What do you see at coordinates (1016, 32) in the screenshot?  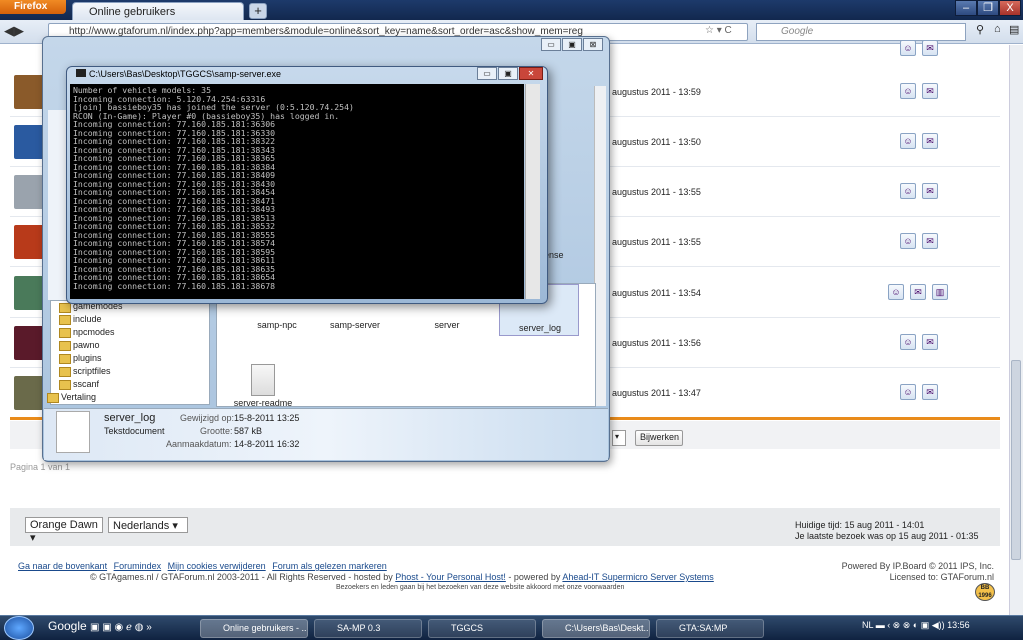 I see `bookmarks-menu-icon: ▤` at bounding box center [1016, 32].